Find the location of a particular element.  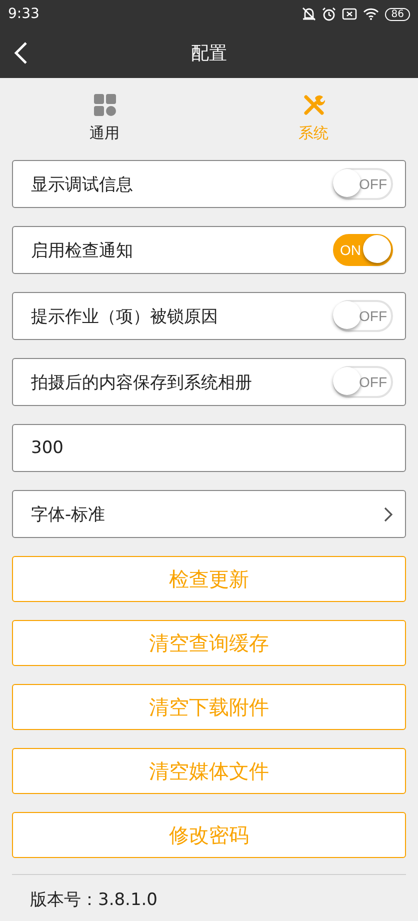

action-button: 检查更新 is located at coordinates (209, 579).